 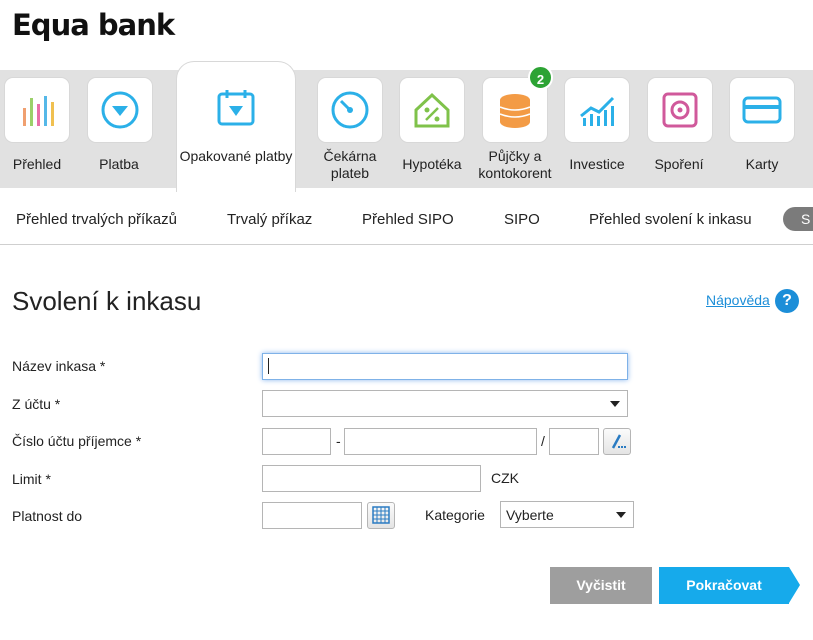 I want to click on nav-label-cekarna: Čekárna plateb, so click(x=350, y=164).